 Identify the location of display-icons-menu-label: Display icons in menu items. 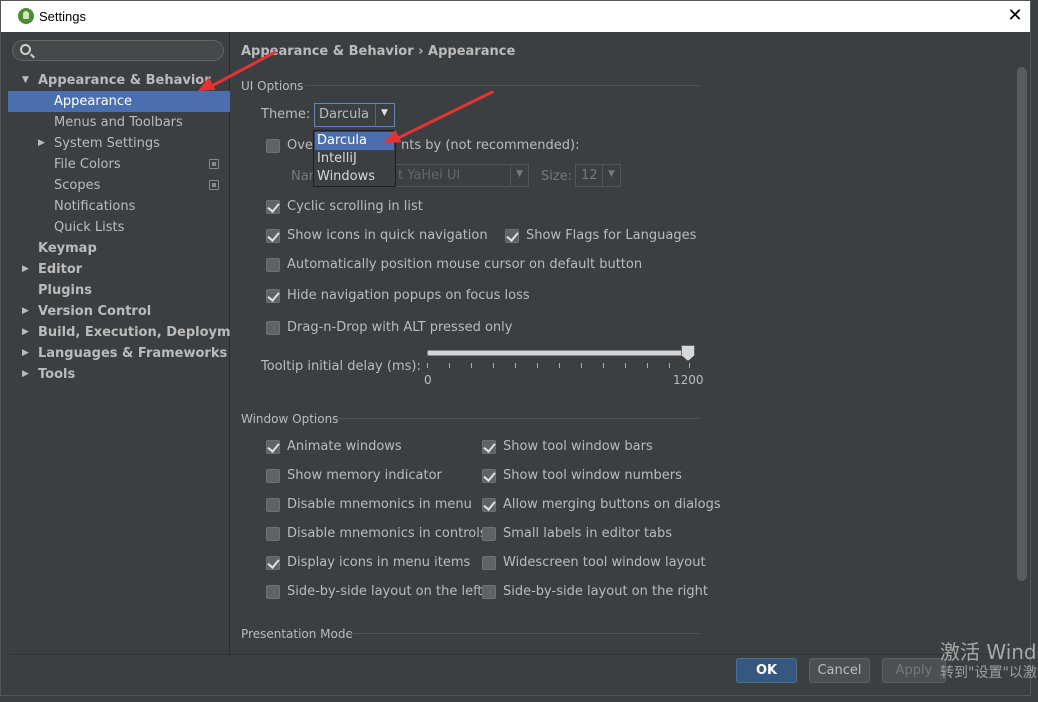
(379, 562).